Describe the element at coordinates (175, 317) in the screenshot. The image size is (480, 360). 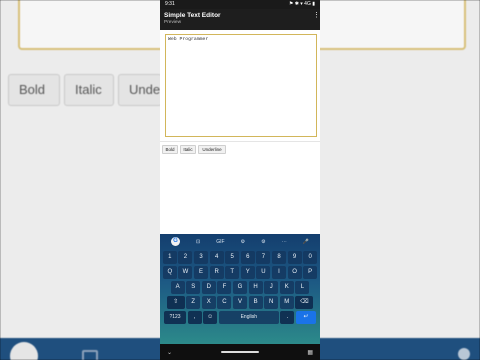
I see `symbols-key: ?123` at that location.